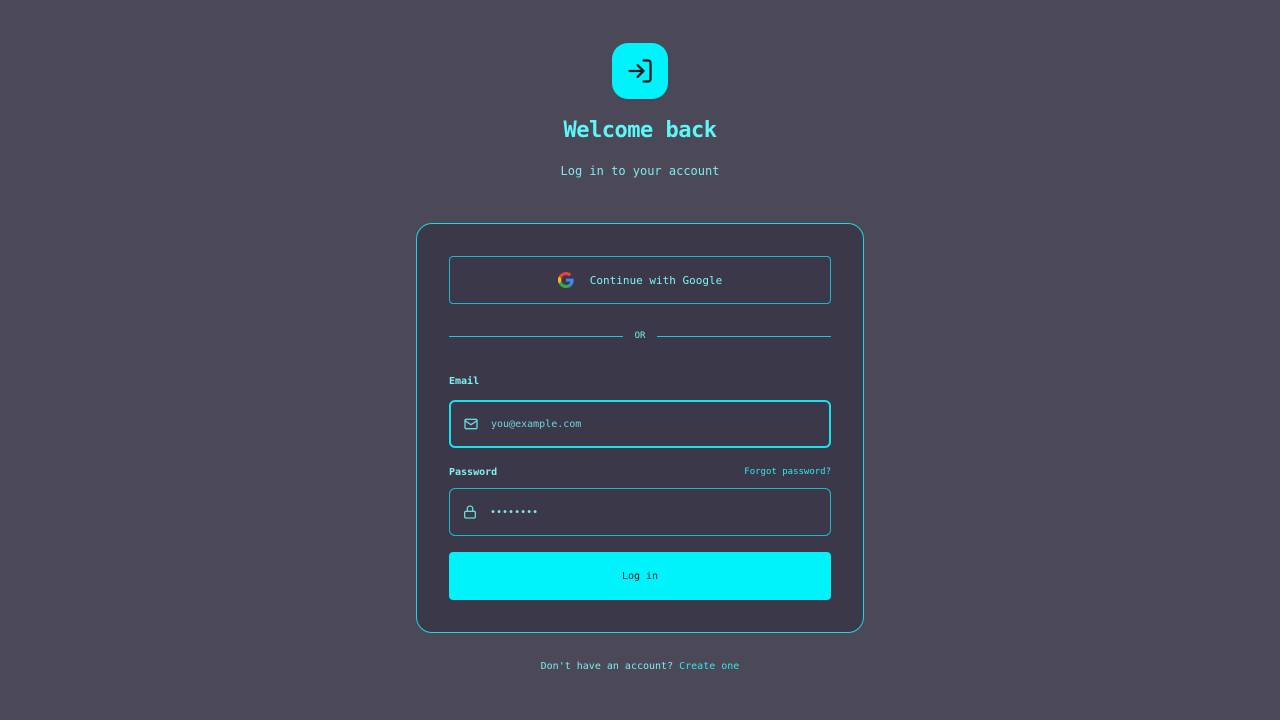 Image resolution: width=1280 pixels, height=720 pixels. Describe the element at coordinates (640, 71) in the screenshot. I see `login-icon` at that location.